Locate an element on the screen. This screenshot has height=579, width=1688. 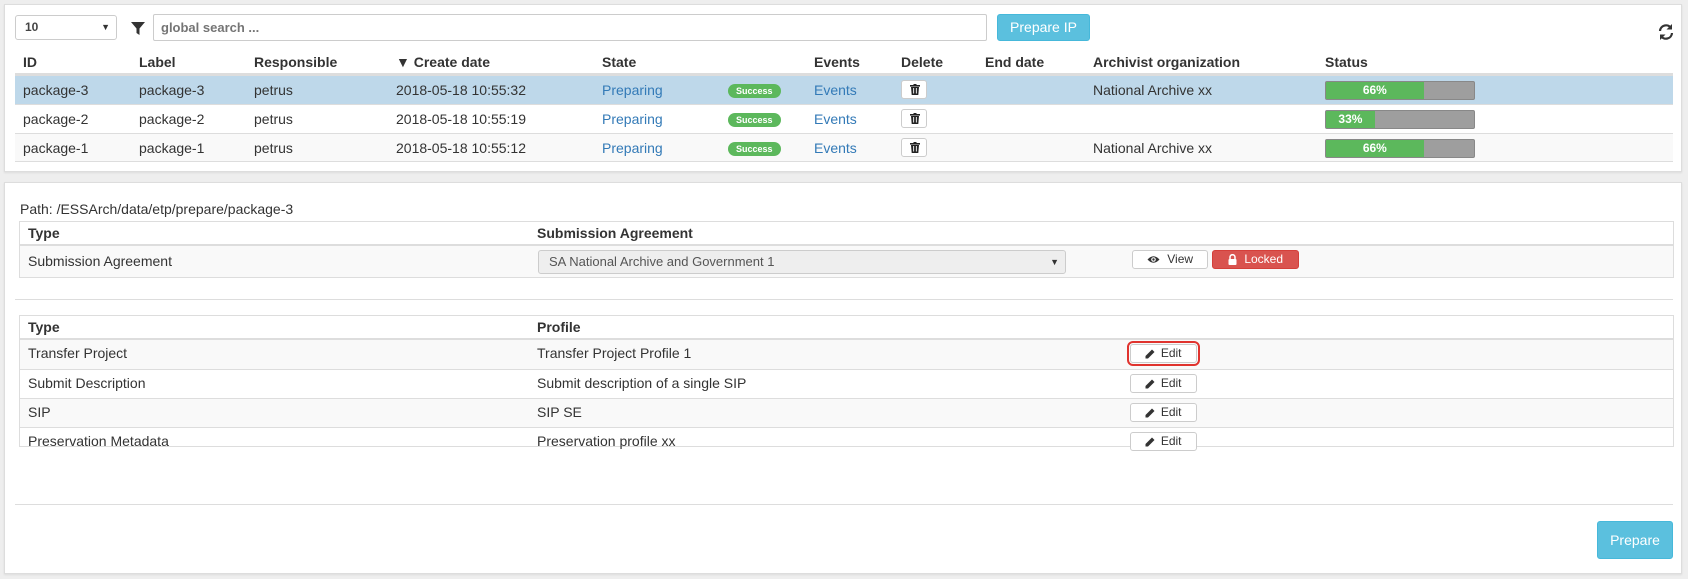
page-size-value: 10 is located at coordinates (32, 27).